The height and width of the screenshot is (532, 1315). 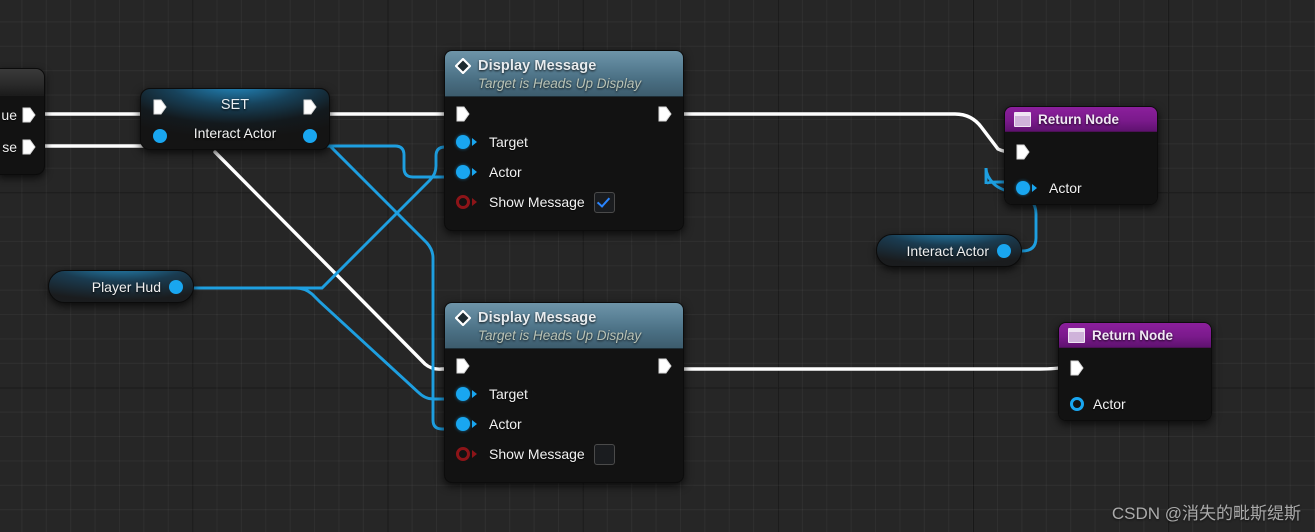 What do you see at coordinates (560, 83) in the screenshot?
I see `display-message-subtitle-top: Target is Heads Up Display` at bounding box center [560, 83].